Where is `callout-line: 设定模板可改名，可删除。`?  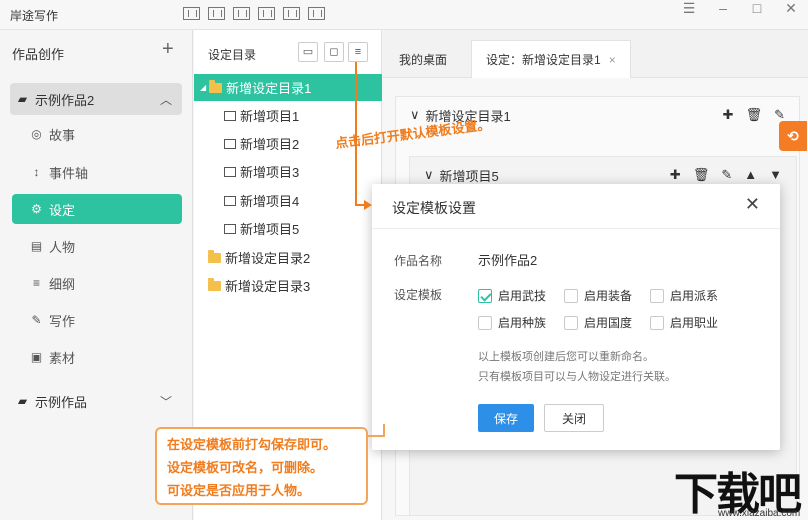 callout-line: 设定模板可改名，可删除。 is located at coordinates (245, 467).